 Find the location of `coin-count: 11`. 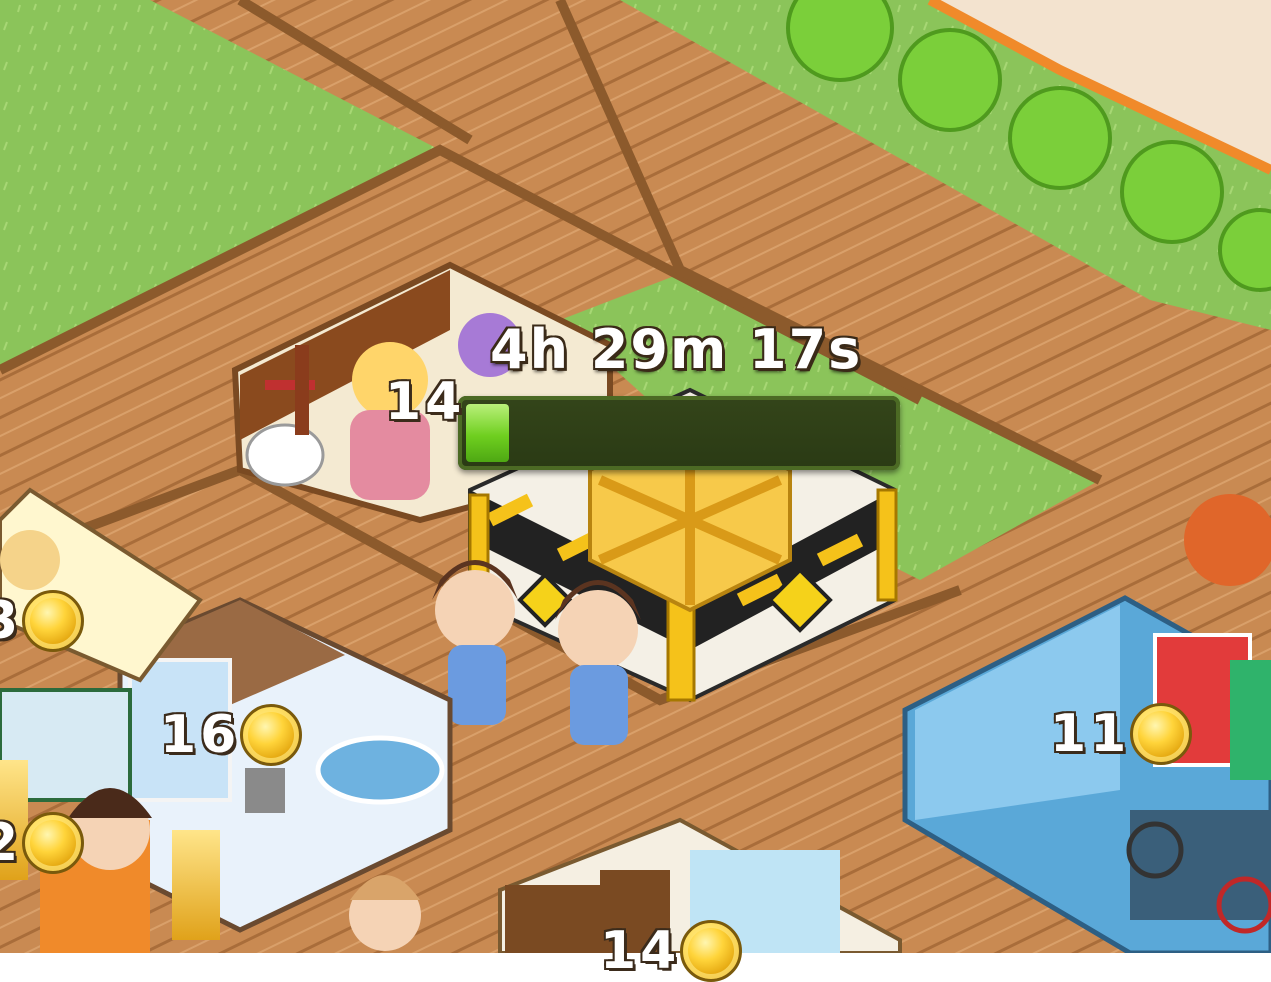

coin-count: 11 is located at coordinates (1090, 734).